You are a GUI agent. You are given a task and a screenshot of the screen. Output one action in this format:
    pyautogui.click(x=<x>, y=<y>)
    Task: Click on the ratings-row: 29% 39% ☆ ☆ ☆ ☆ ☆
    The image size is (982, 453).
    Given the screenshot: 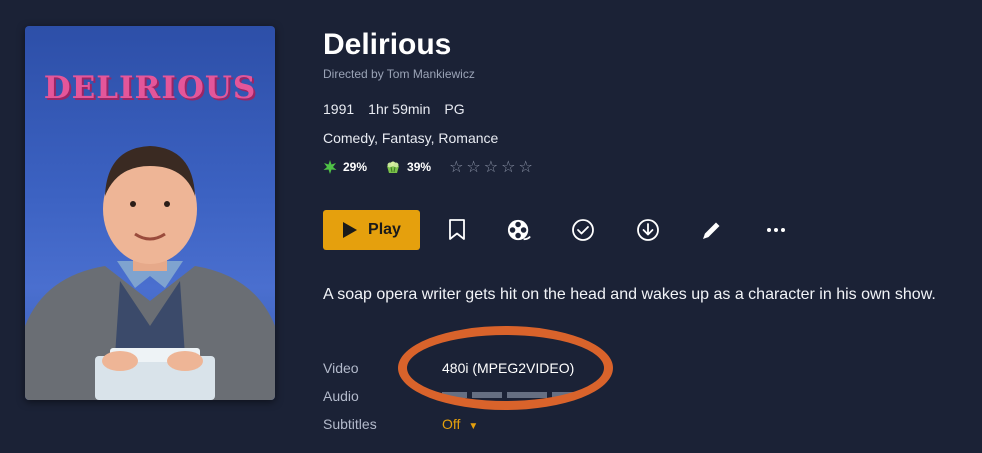 What is the action you would take?
    pyautogui.click(x=428, y=167)
    